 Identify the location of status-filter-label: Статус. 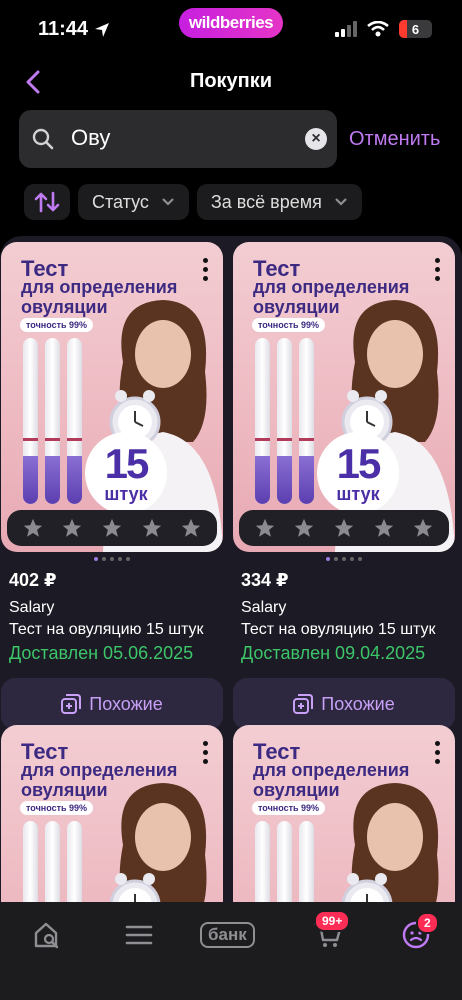
(120, 201).